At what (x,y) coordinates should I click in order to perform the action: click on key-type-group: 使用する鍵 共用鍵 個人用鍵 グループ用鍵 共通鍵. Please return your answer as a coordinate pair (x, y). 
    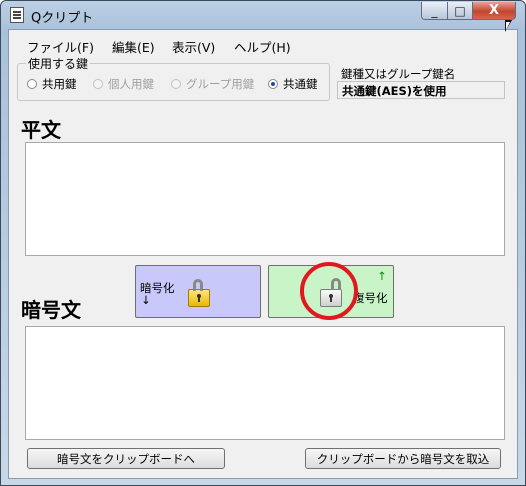
    Looking at the image, I should click on (173, 78).